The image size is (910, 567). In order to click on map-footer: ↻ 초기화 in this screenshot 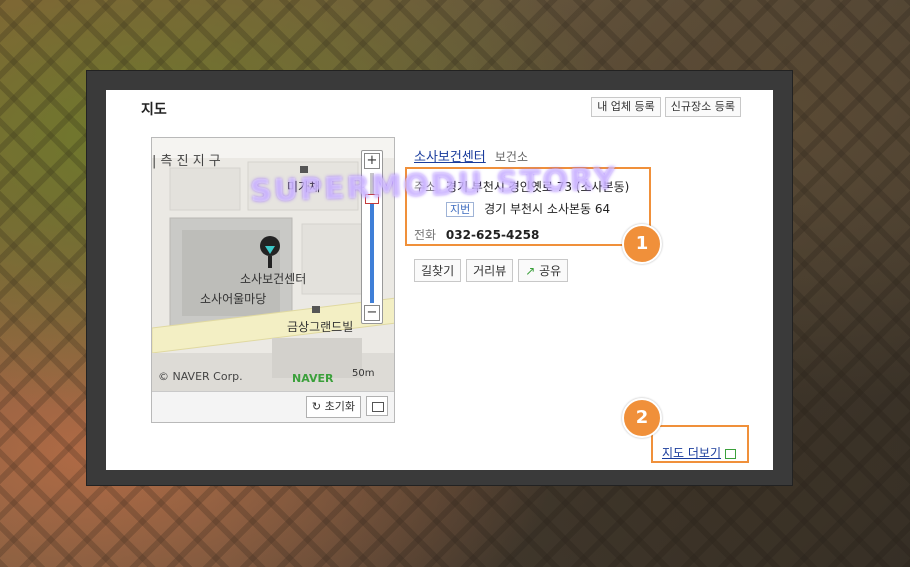, I will do `click(273, 406)`.